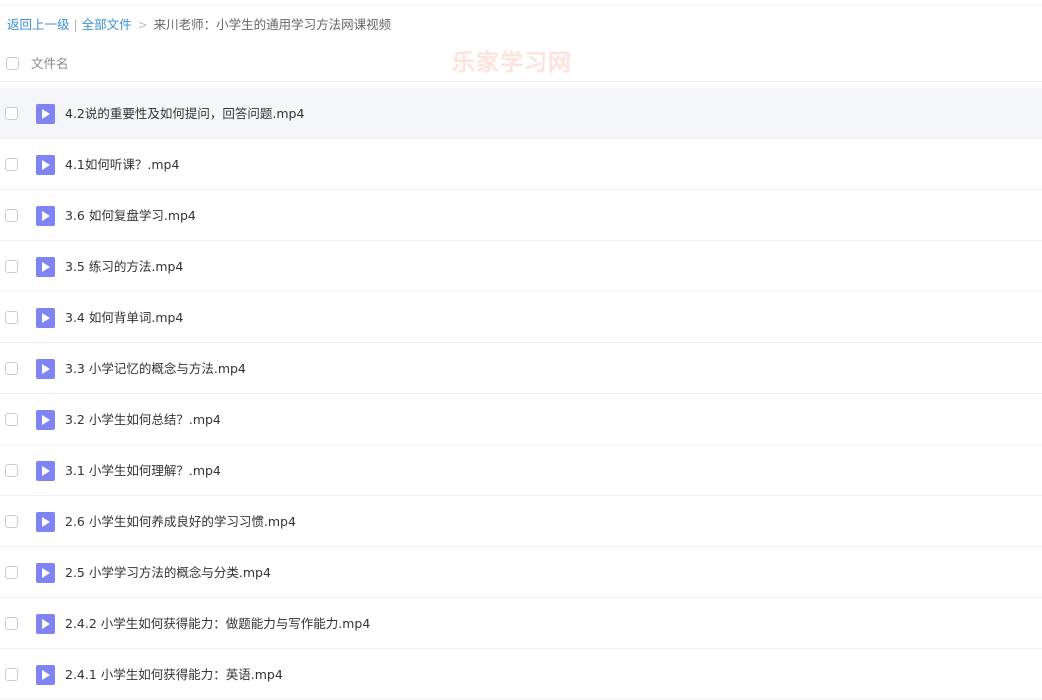 The image size is (1042, 700). Describe the element at coordinates (521, 4) in the screenshot. I see `top-divider` at that location.